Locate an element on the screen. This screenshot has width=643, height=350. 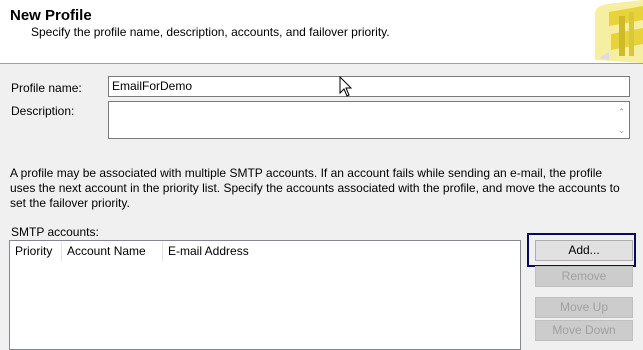
description-label: Description: is located at coordinates (43, 111).